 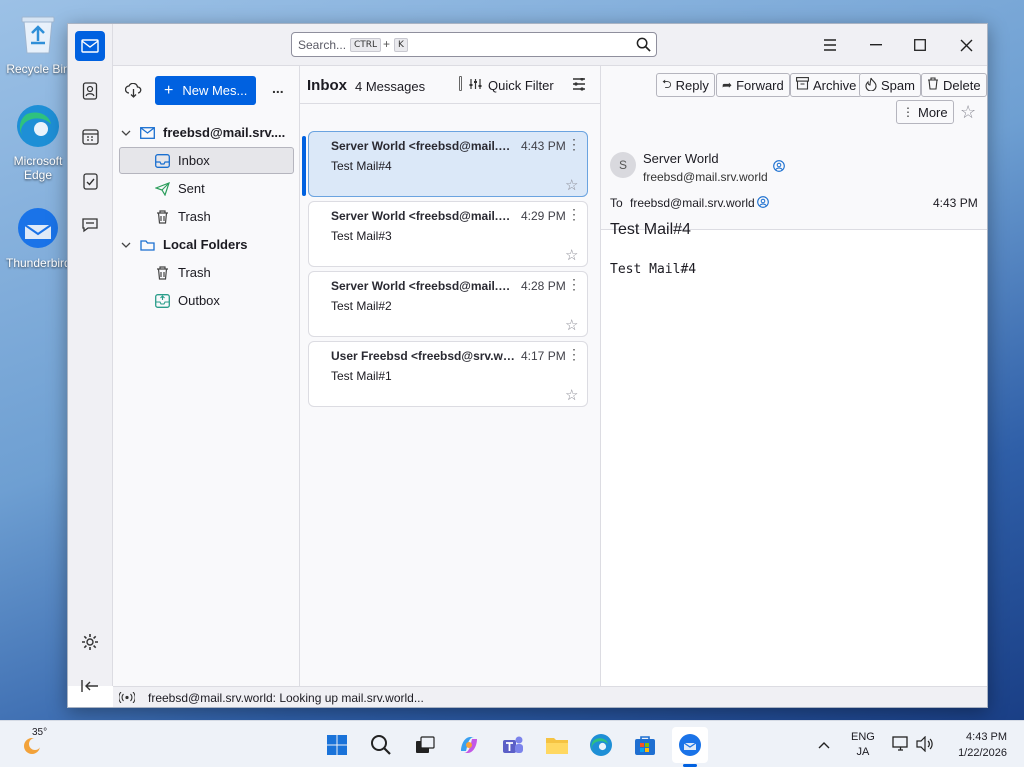 I want to click on show-hidden-icons-chevron-up-icon, so click(x=824, y=744).